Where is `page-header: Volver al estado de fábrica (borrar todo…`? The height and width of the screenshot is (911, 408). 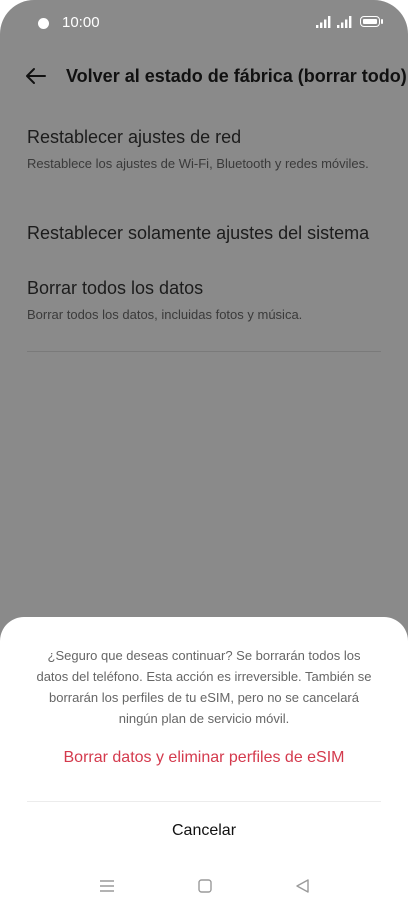
page-header: Volver al estado de fábrica (borrar todo… is located at coordinates (204, 76).